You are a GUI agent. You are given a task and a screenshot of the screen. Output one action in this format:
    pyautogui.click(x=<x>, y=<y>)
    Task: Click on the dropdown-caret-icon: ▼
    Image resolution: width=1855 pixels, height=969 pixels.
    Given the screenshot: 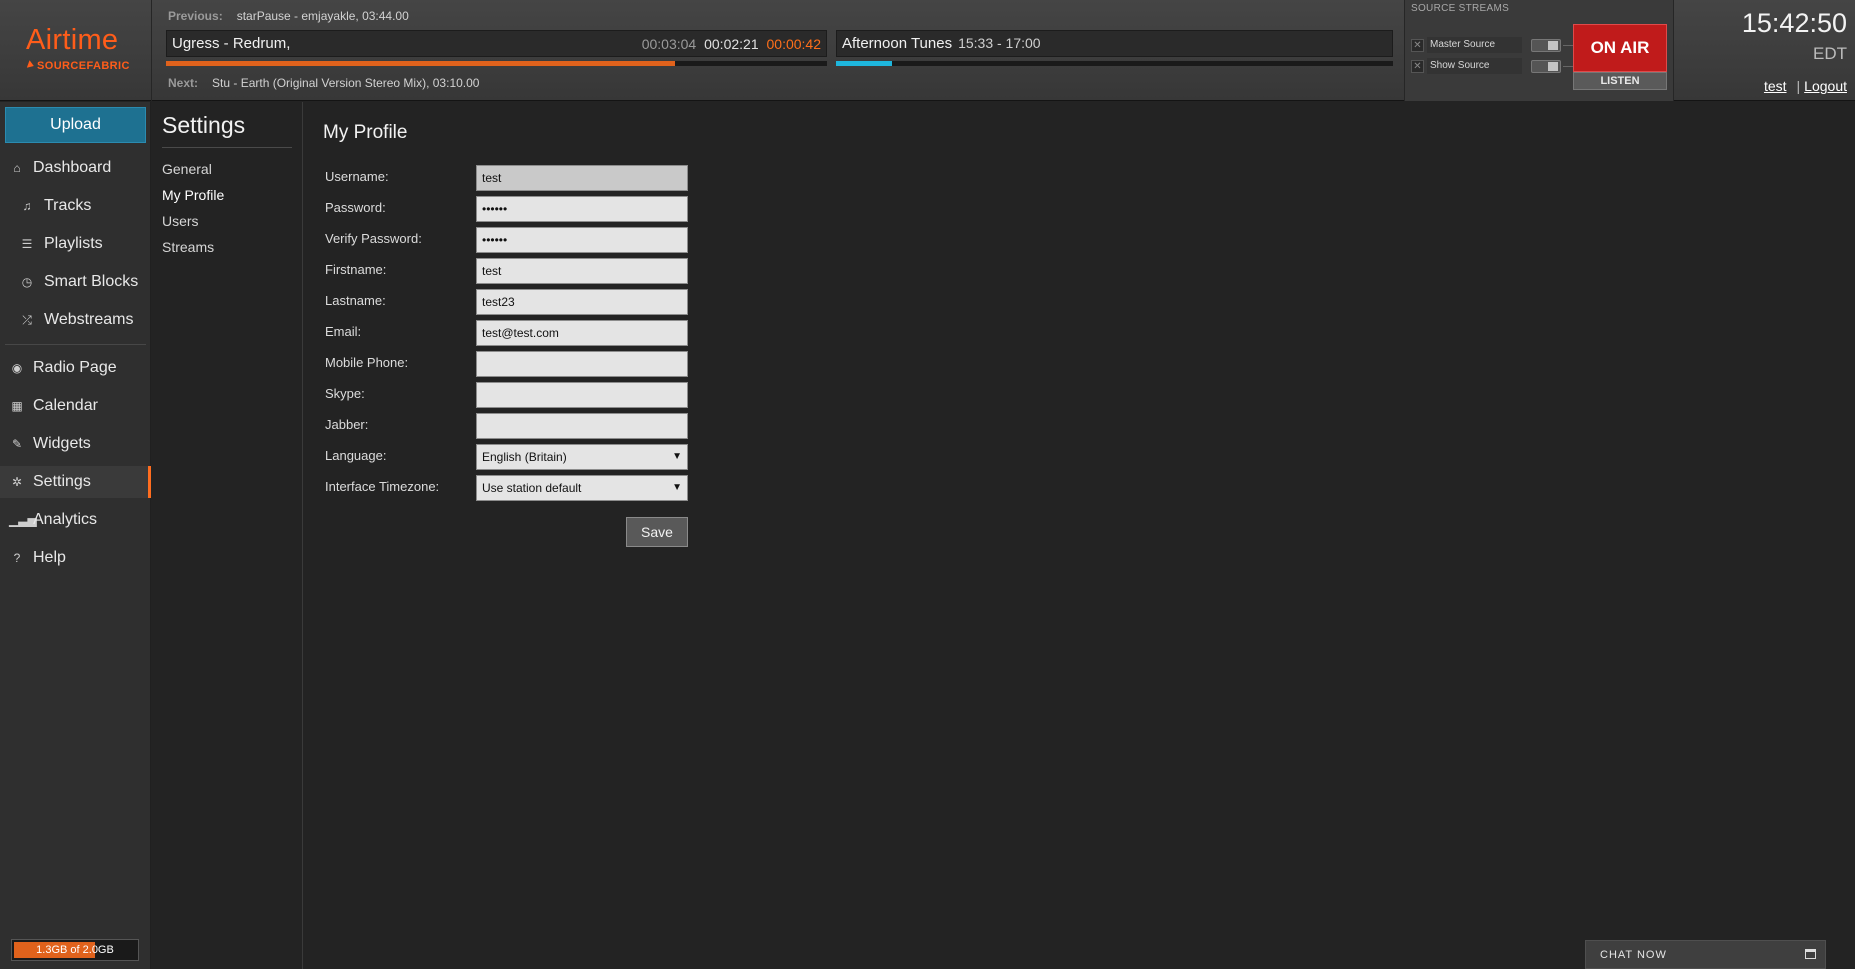 What is the action you would take?
    pyautogui.click(x=677, y=487)
    